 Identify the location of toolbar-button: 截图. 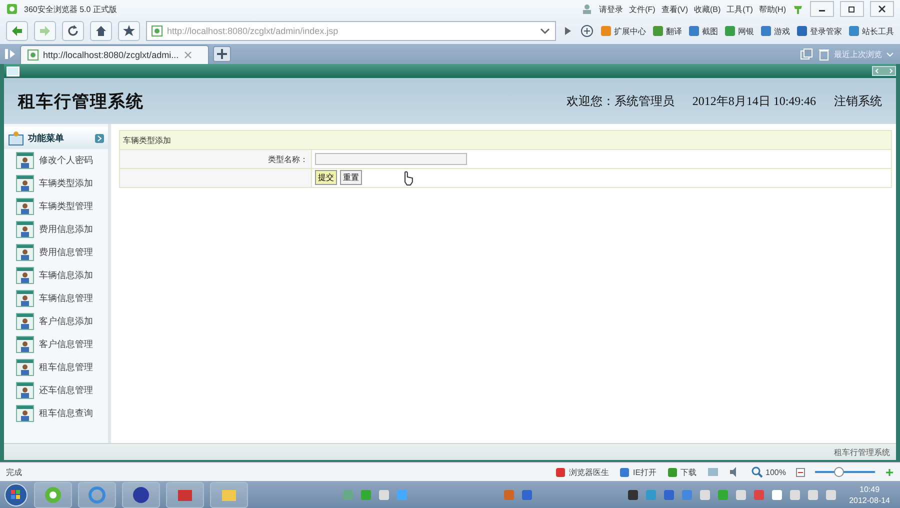
(703, 31).